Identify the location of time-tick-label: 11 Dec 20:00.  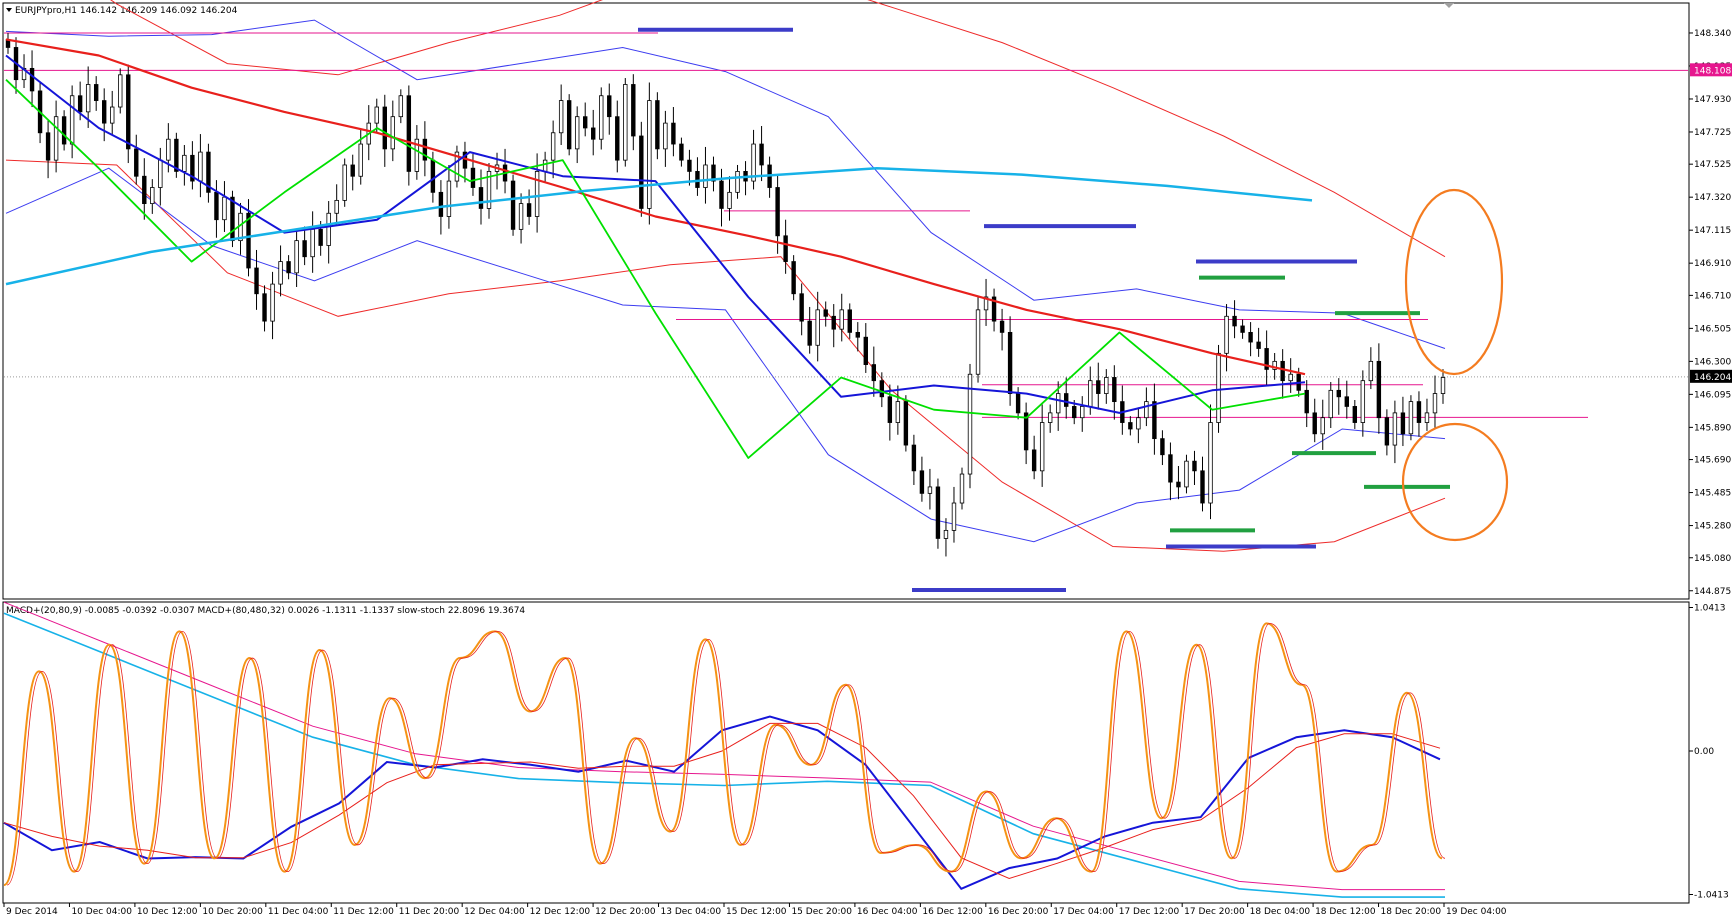
(429, 912).